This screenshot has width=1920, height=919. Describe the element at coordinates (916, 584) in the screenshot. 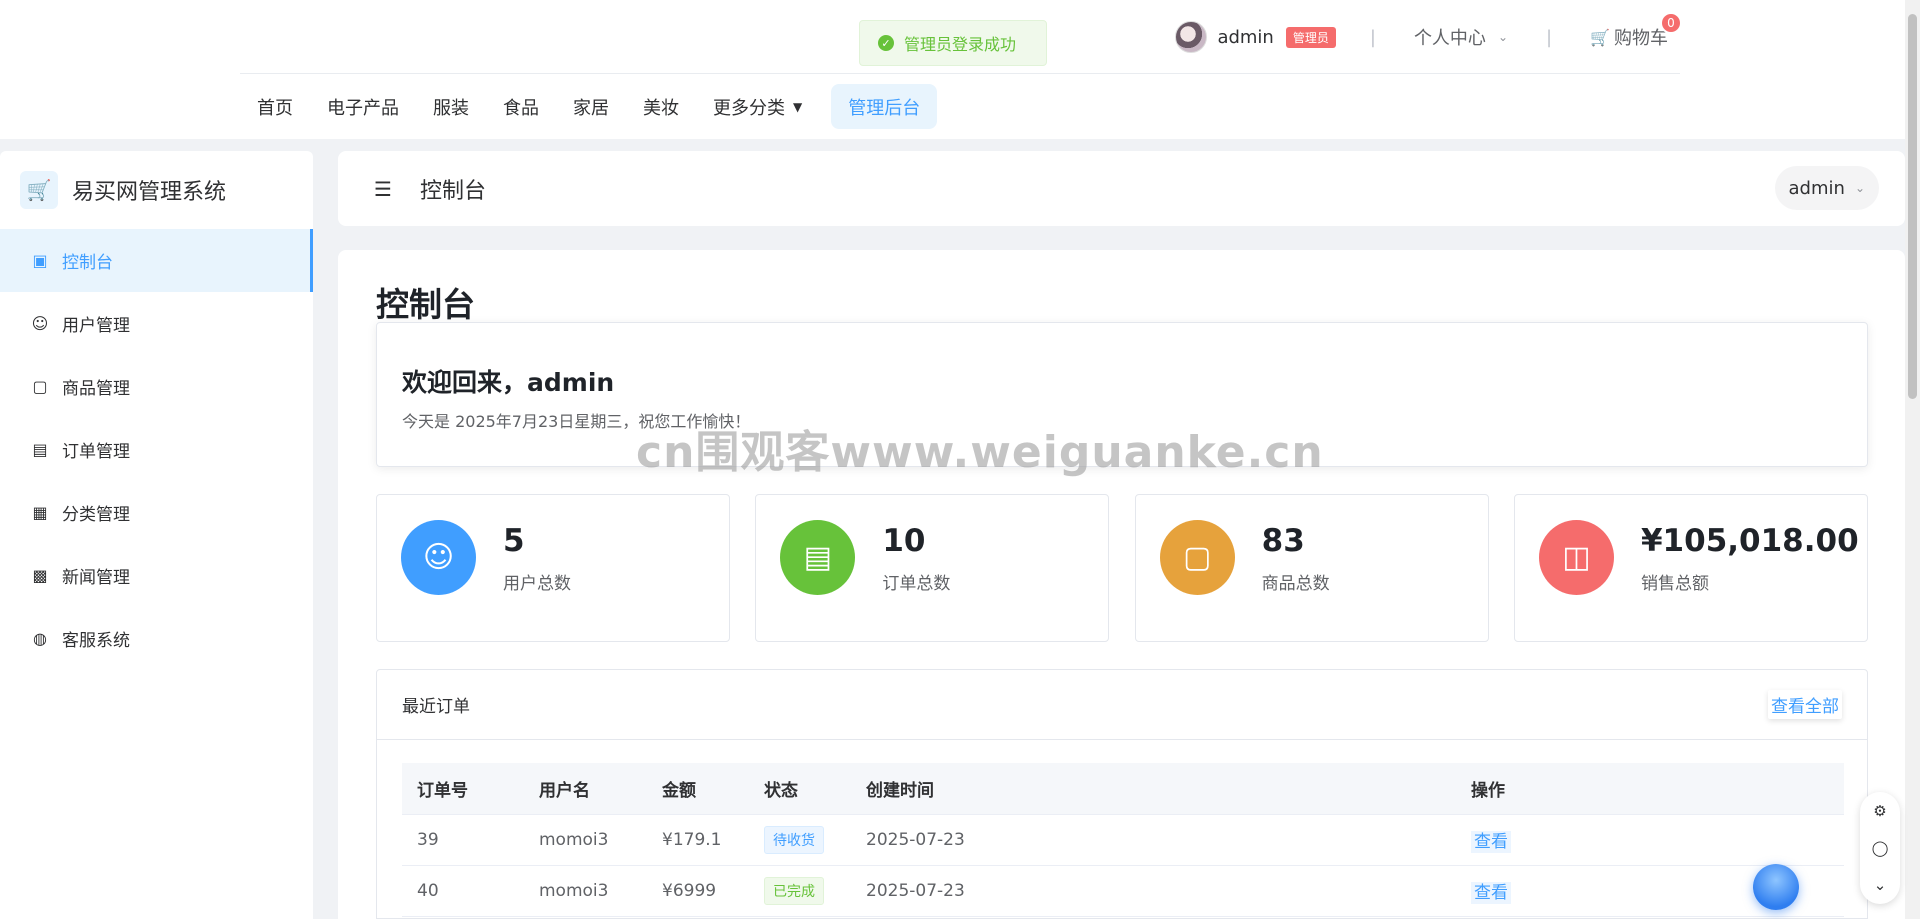

I see `stat-label: 订单总数` at that location.